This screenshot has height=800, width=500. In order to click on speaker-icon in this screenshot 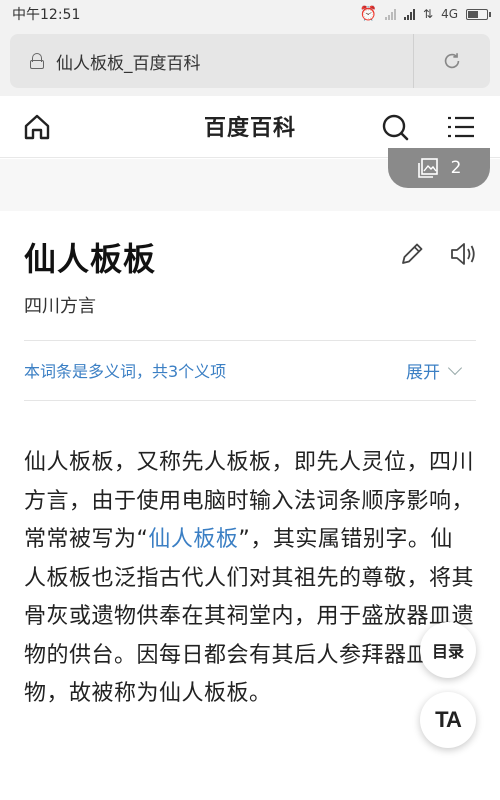, I will do `click(464, 254)`.